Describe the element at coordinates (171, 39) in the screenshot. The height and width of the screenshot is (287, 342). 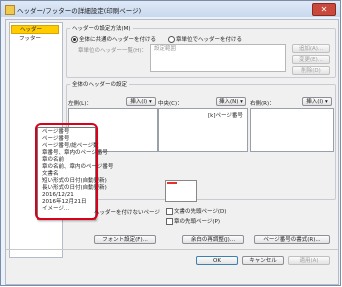
I see `radio-chapter-header` at that location.